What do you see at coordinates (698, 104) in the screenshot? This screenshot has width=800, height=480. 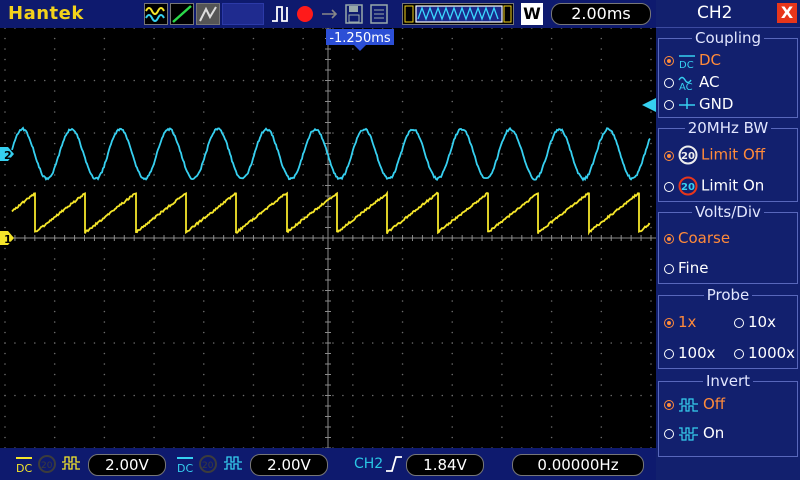 I see `coupling-option-gnd: GND` at bounding box center [698, 104].